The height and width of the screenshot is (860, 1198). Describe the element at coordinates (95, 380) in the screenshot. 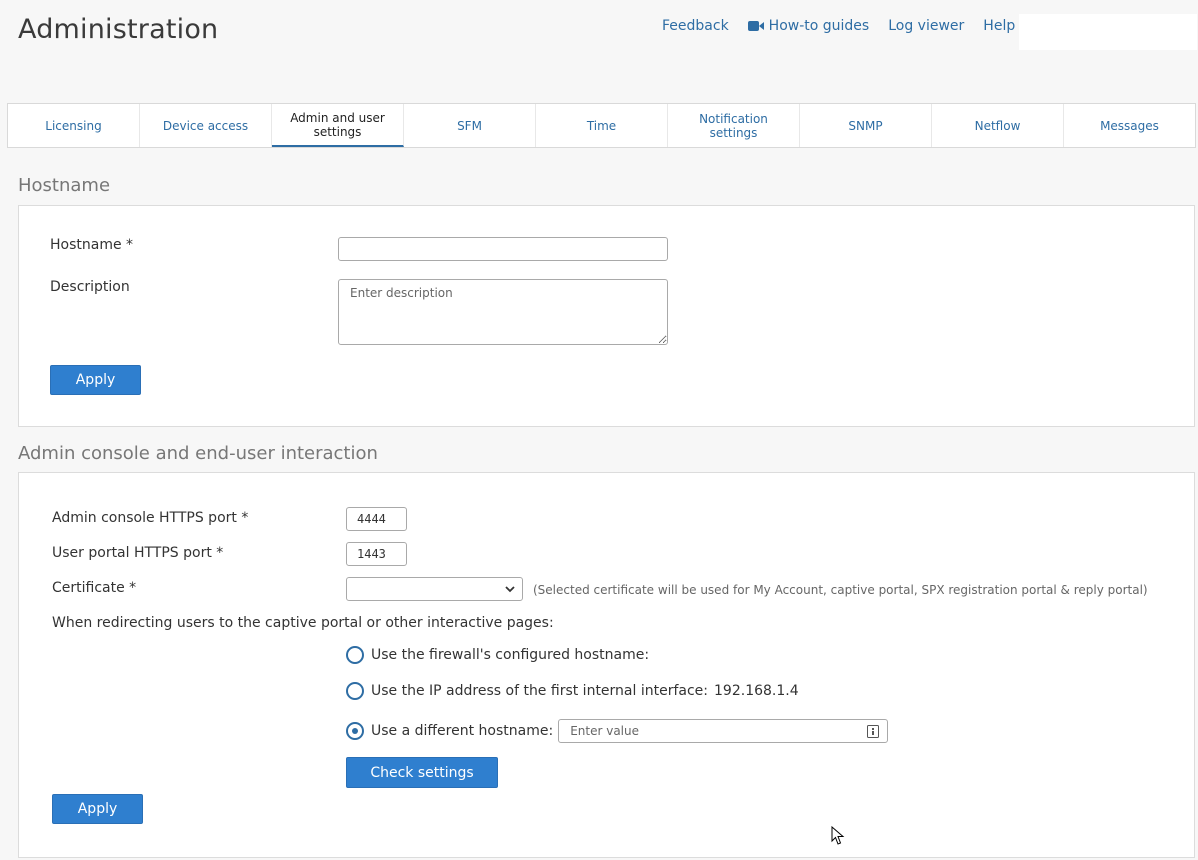

I see `hostname-apply-button: Apply` at that location.